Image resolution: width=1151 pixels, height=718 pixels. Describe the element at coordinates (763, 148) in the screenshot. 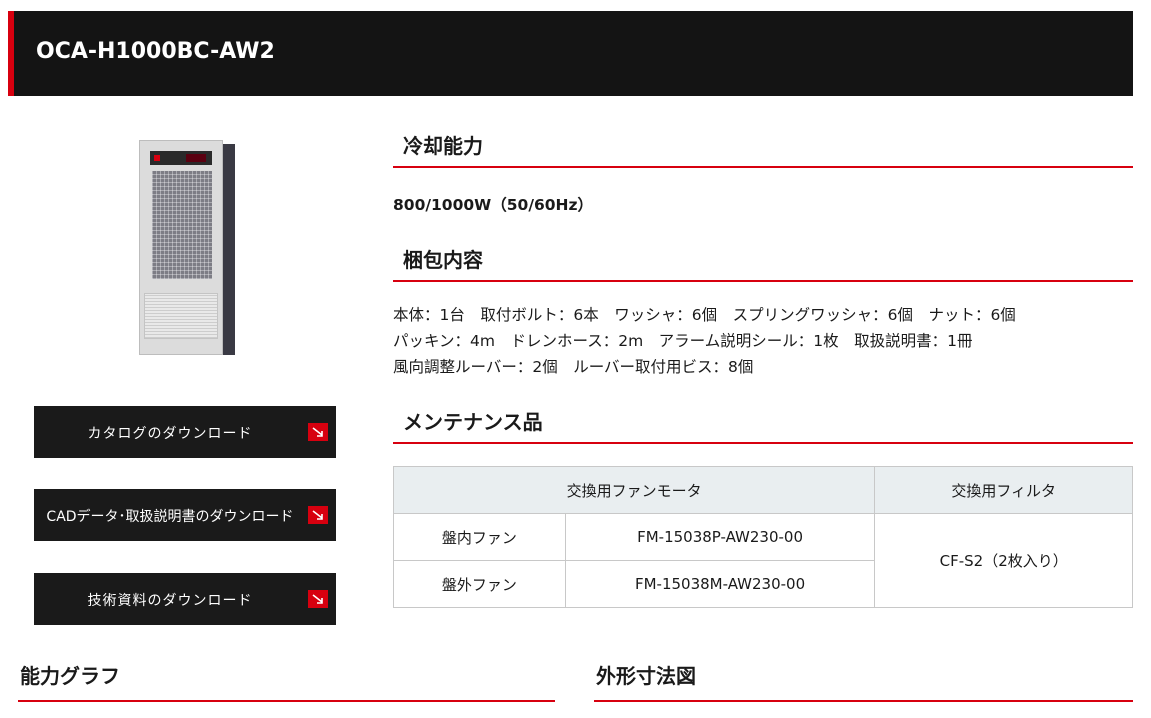

I see `cooling-capacity-heading: 冷却能力` at that location.